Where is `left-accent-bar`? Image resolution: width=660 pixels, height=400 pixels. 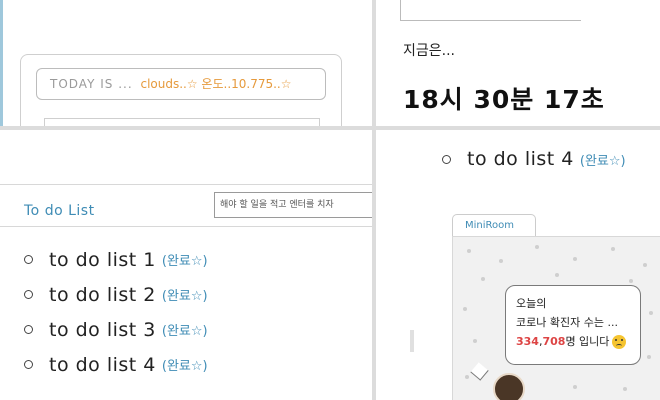 left-accent-bar is located at coordinates (1, 63).